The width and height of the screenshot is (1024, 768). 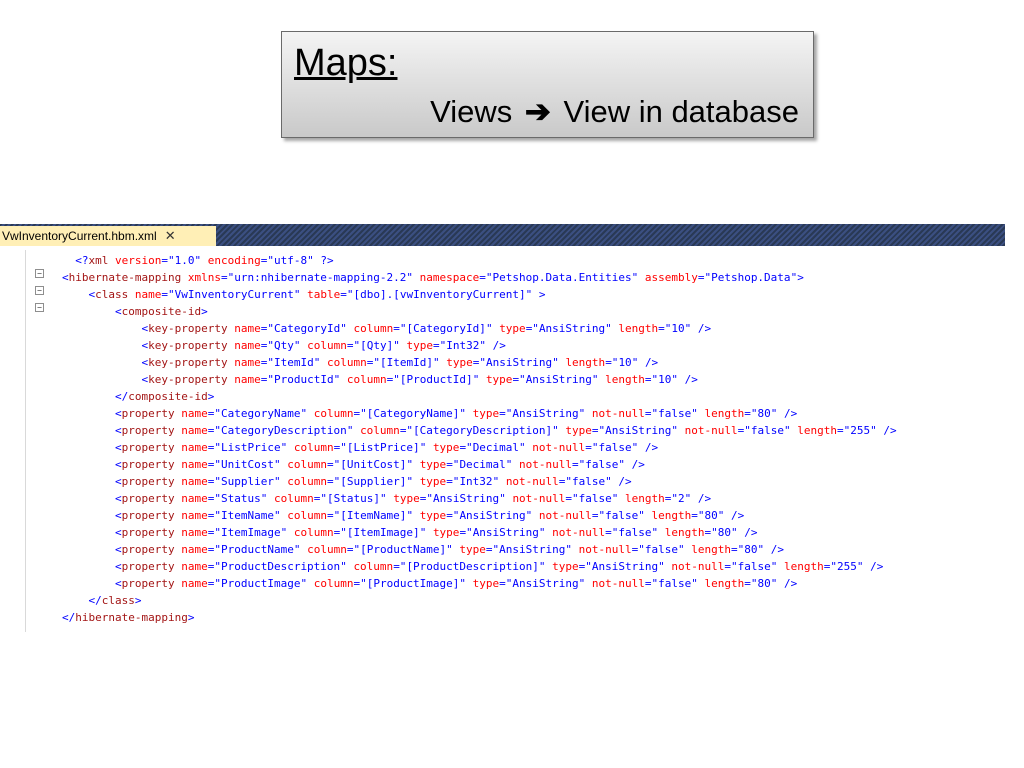 I want to click on code-token: [CategoryDescription], so click(x=483, y=430).